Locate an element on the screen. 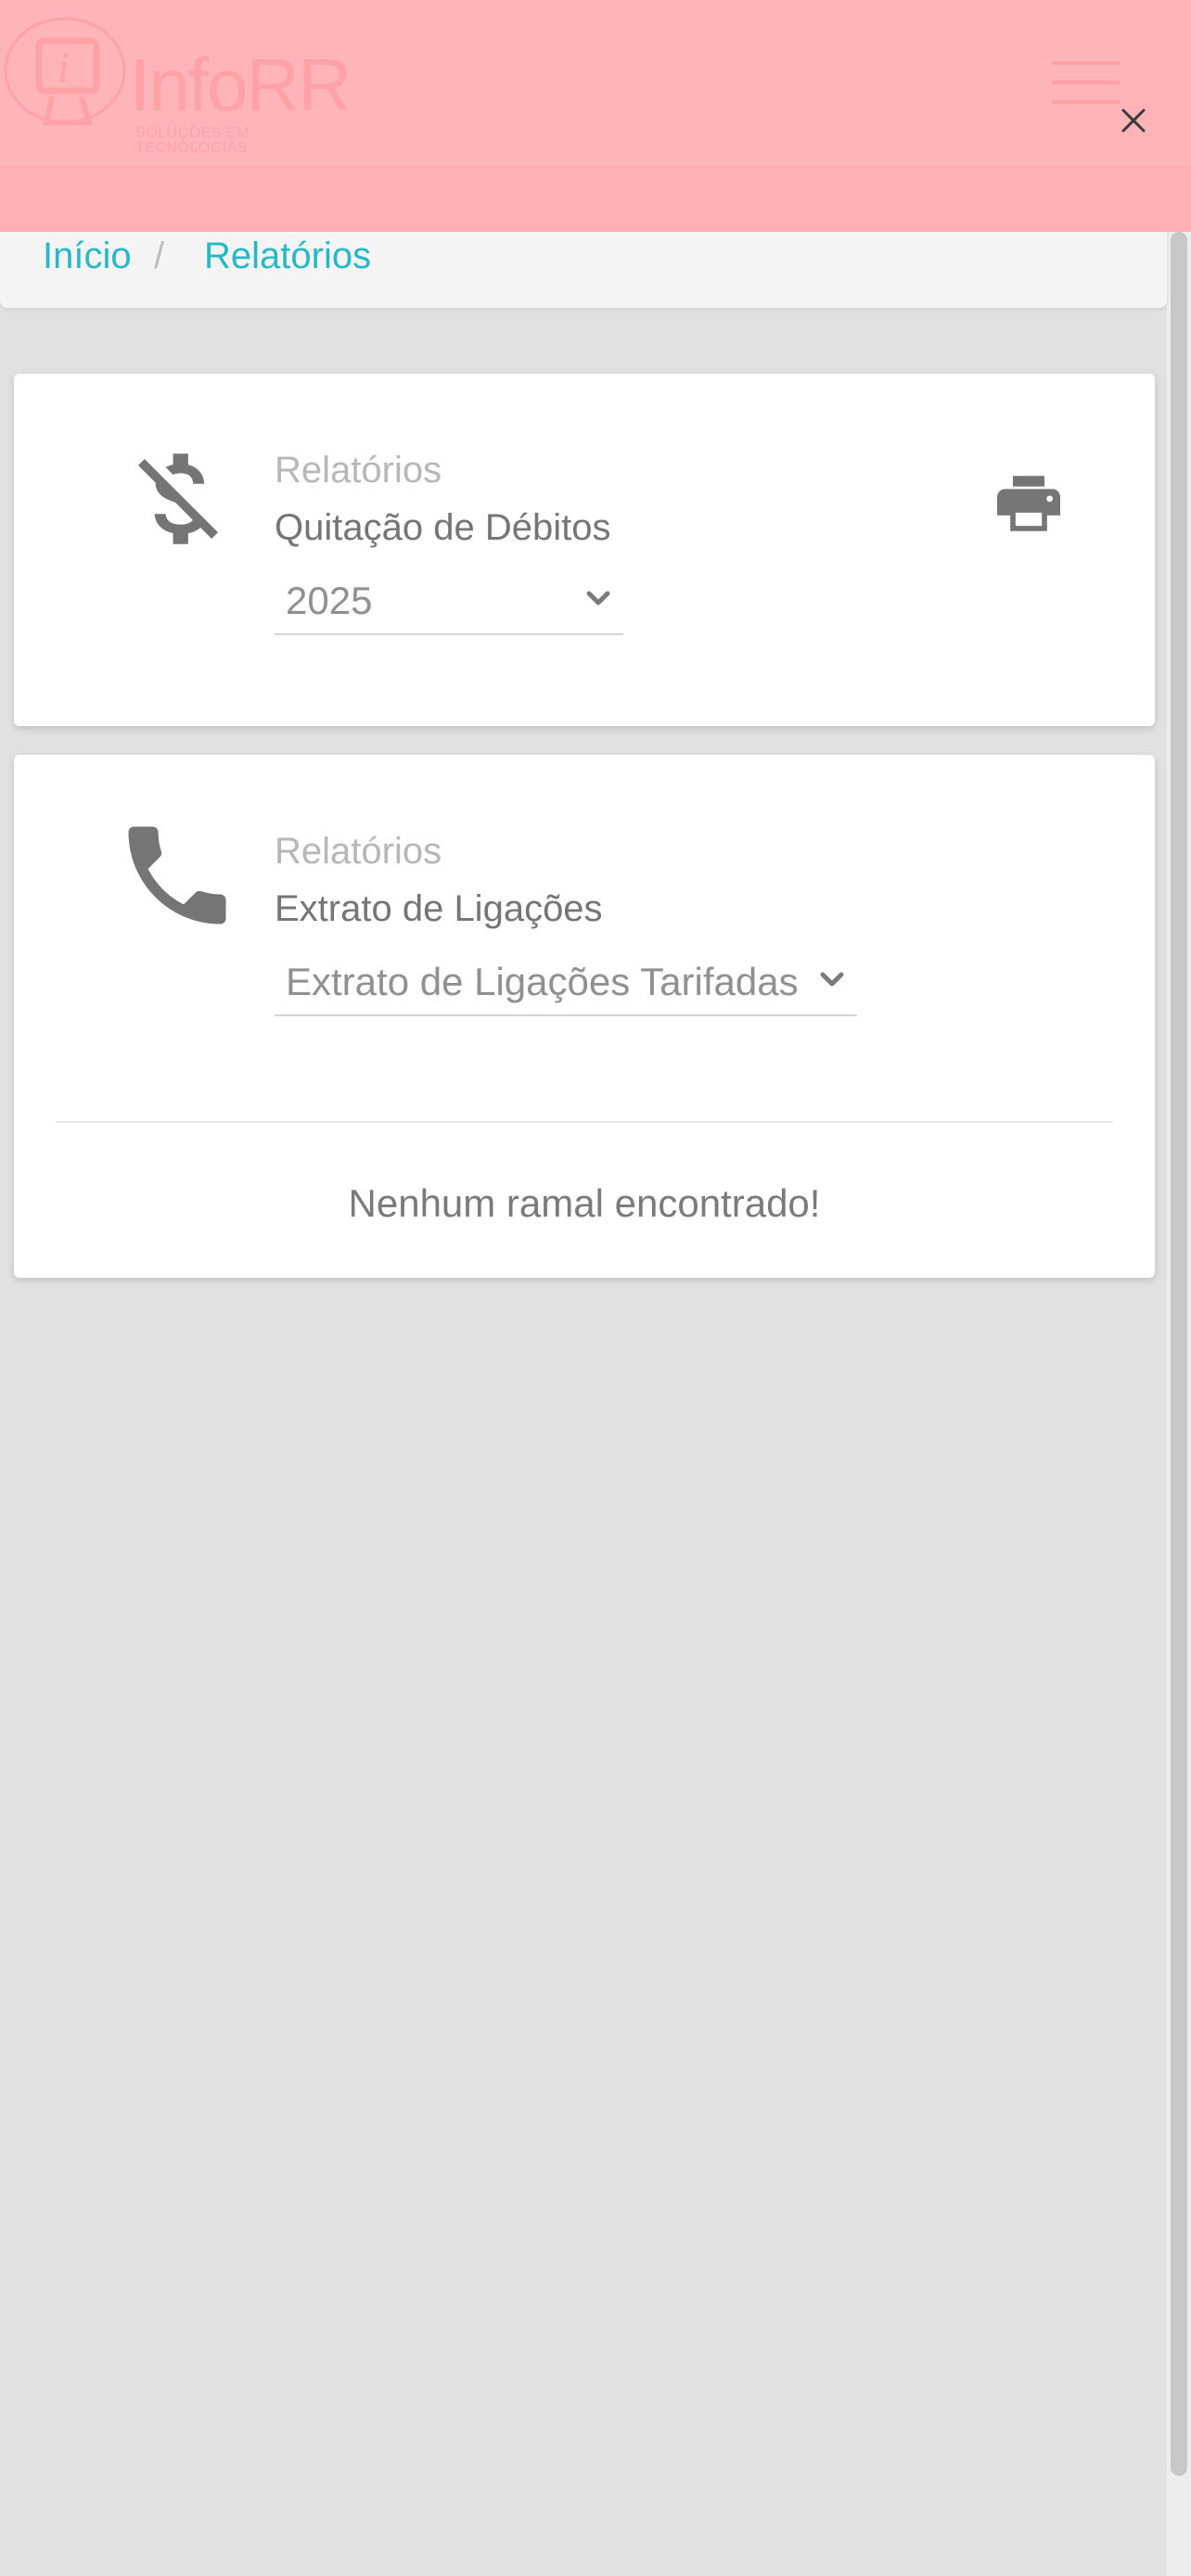 Image resolution: width=1191 pixels, height=2576 pixels. app-header: i InfoRR SOLUÇÕES EM TECNOLOGIAS is located at coordinates (595, 116).